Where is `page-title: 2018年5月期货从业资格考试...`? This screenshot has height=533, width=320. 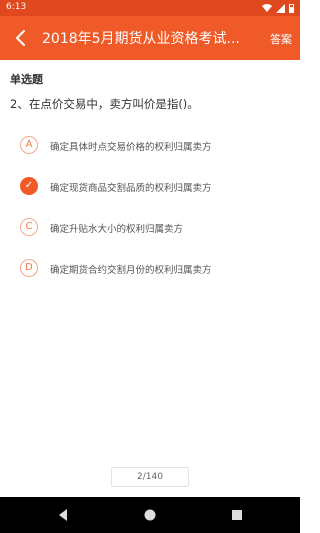 page-title: 2018年5月期货从业资格考试... is located at coordinates (141, 39).